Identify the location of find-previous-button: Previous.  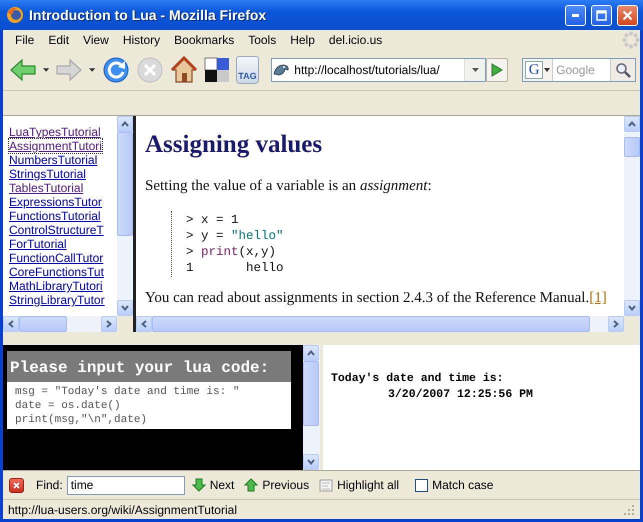
(277, 485).